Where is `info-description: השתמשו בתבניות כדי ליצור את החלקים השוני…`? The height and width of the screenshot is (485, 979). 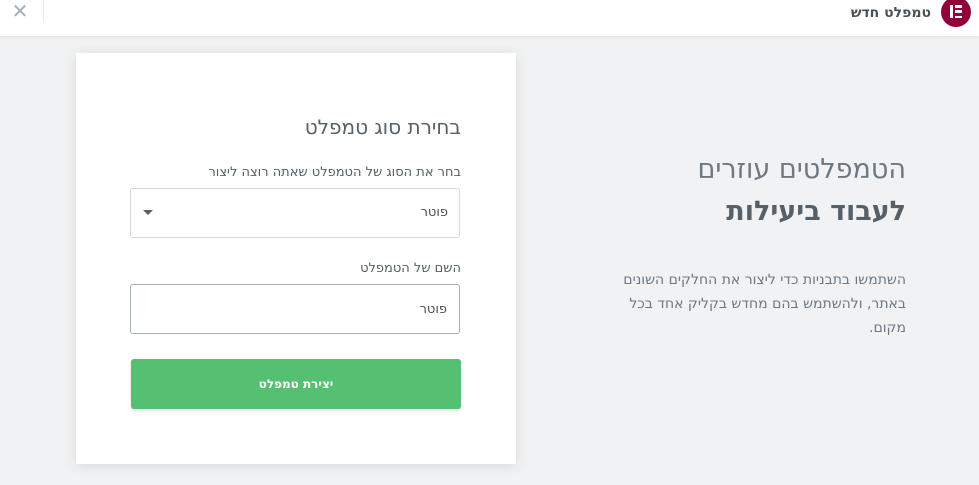
info-description: השתמשו בתבניות כדי ליצור את החלקים השוני… is located at coordinates (764, 304).